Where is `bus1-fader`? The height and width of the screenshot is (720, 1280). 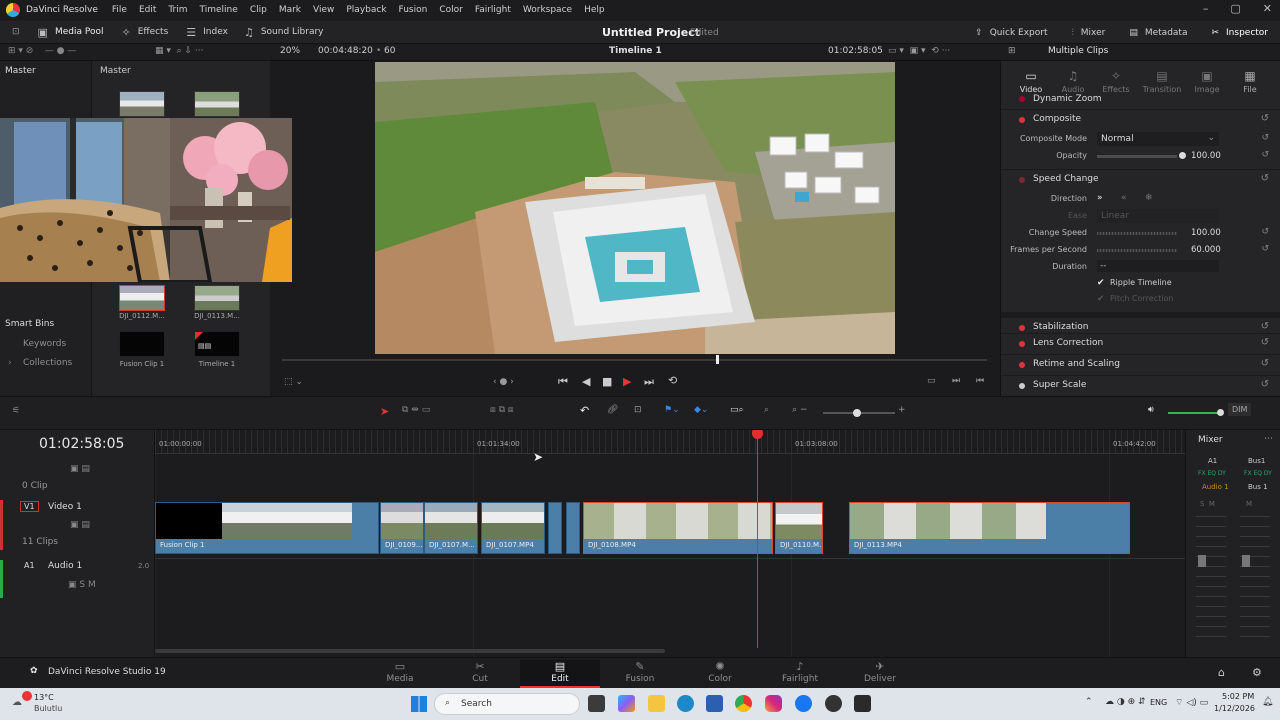 bus1-fader is located at coordinates (1246, 561).